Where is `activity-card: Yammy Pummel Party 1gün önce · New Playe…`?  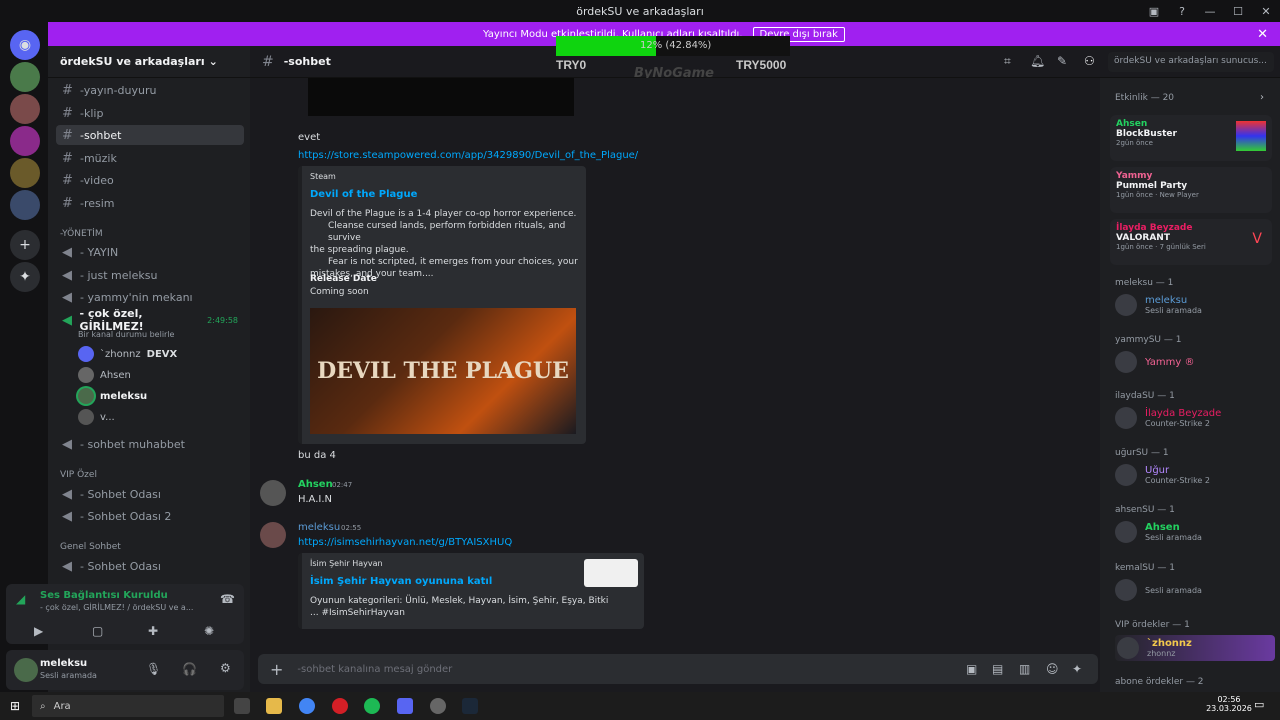 activity-card: Yammy Pummel Party 1gün önce · New Playe… is located at coordinates (1191, 190).